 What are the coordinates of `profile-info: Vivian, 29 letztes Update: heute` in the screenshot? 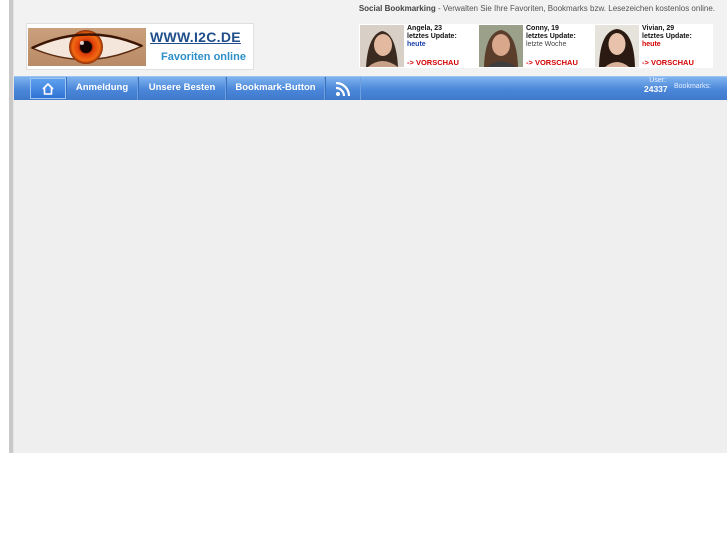 It's located at (667, 37).